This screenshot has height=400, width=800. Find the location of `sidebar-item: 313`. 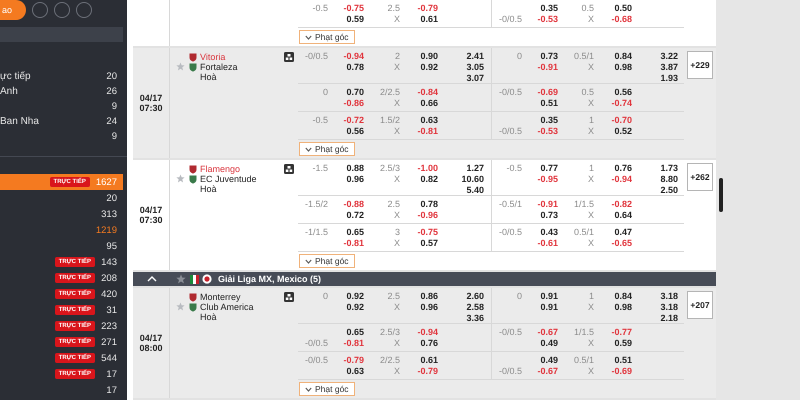

sidebar-item: 313 is located at coordinates (61, 214).